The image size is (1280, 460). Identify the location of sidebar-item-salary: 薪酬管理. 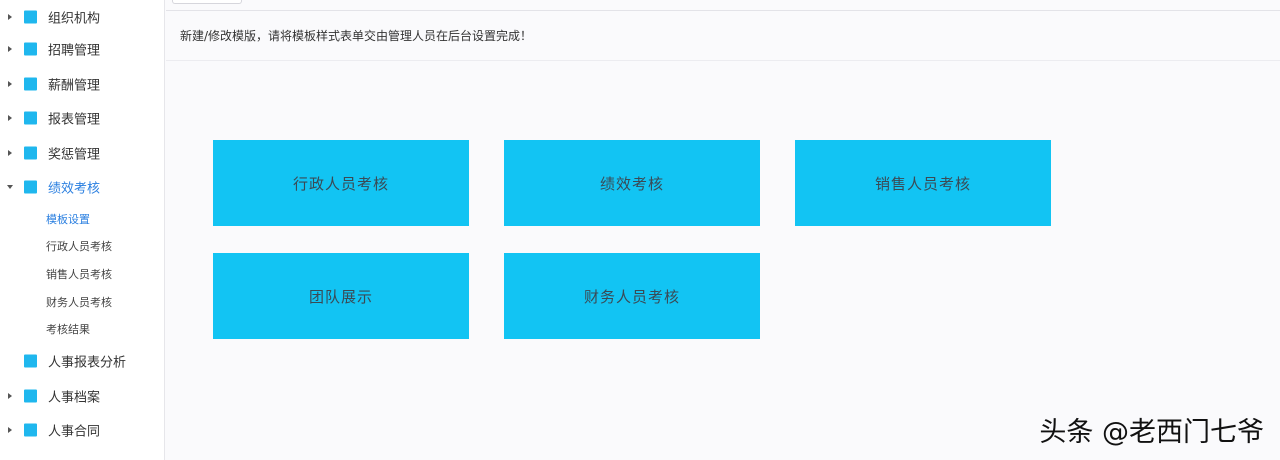
(82, 84).